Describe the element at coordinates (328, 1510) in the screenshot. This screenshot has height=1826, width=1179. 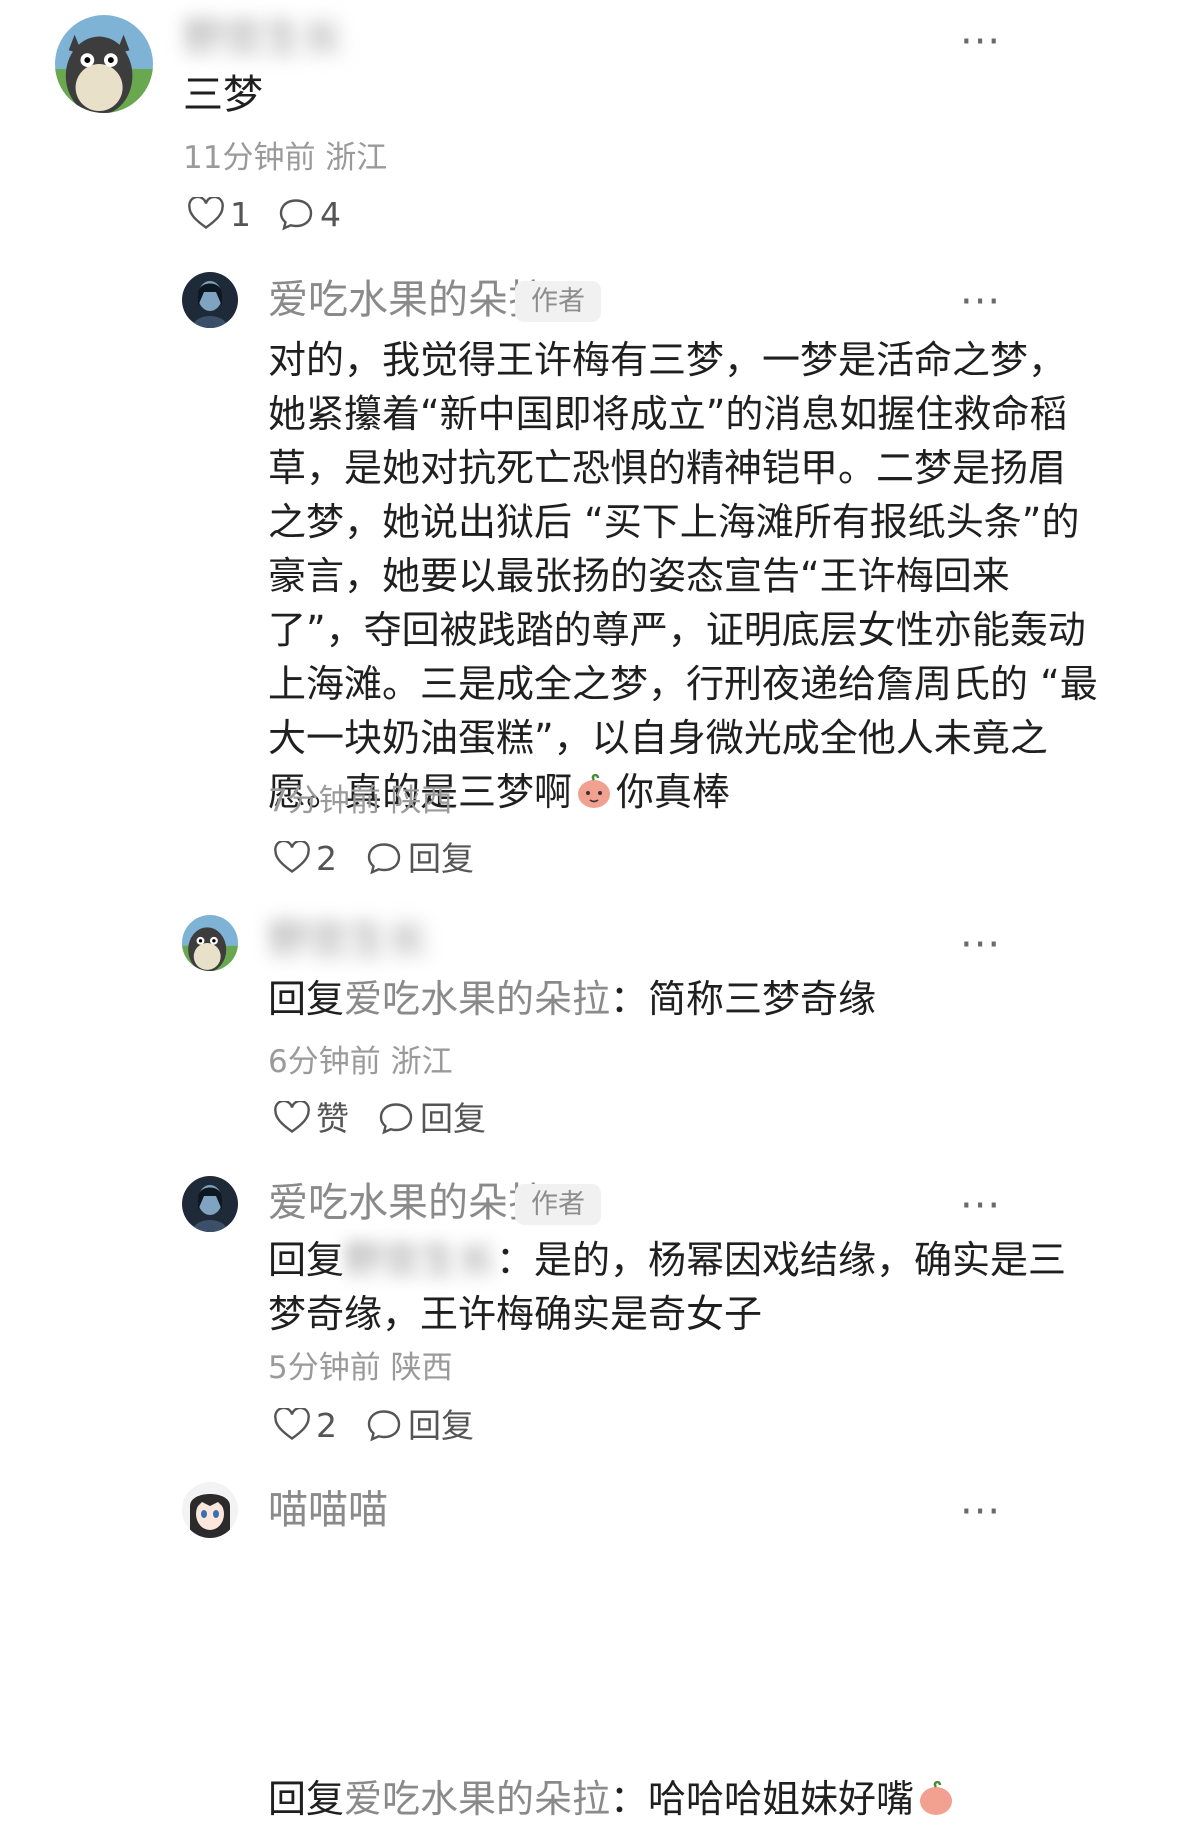
I see `username: 喵喵喵` at that location.